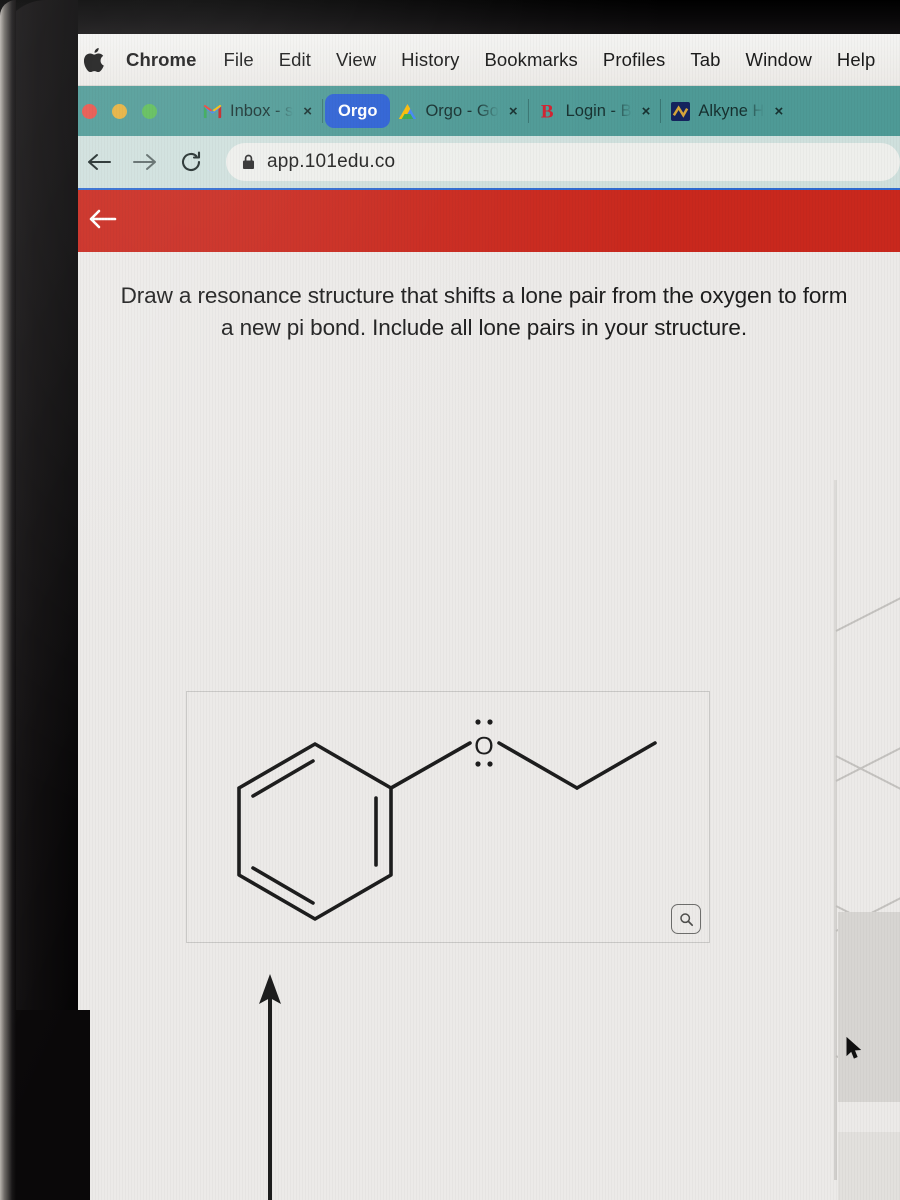  I want to click on propyl-phenyl-ether-structure: O, so click(447, 820).